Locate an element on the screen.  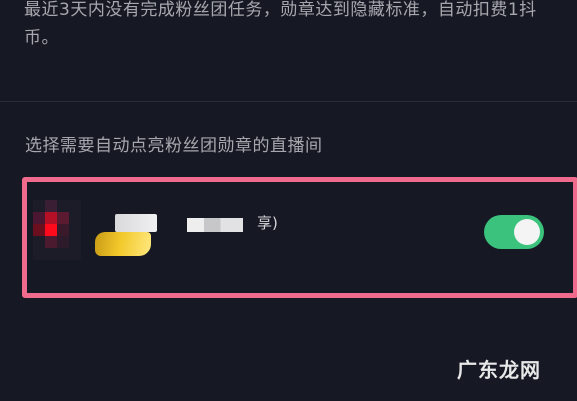
toggle-knob is located at coordinates (527, 232).